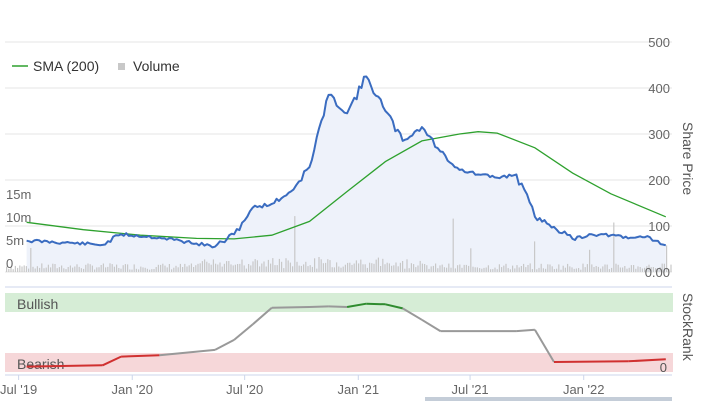 This screenshot has height=401, width=702. Describe the element at coordinates (244, 389) in the screenshot. I see `date-tick-label: Jul '20` at that location.